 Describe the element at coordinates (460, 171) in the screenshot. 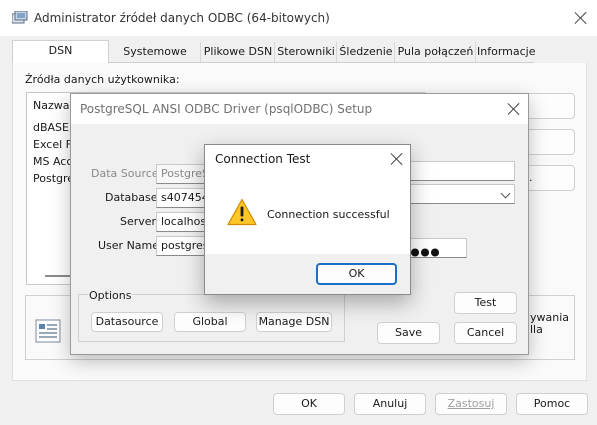

I see `description-field` at that location.